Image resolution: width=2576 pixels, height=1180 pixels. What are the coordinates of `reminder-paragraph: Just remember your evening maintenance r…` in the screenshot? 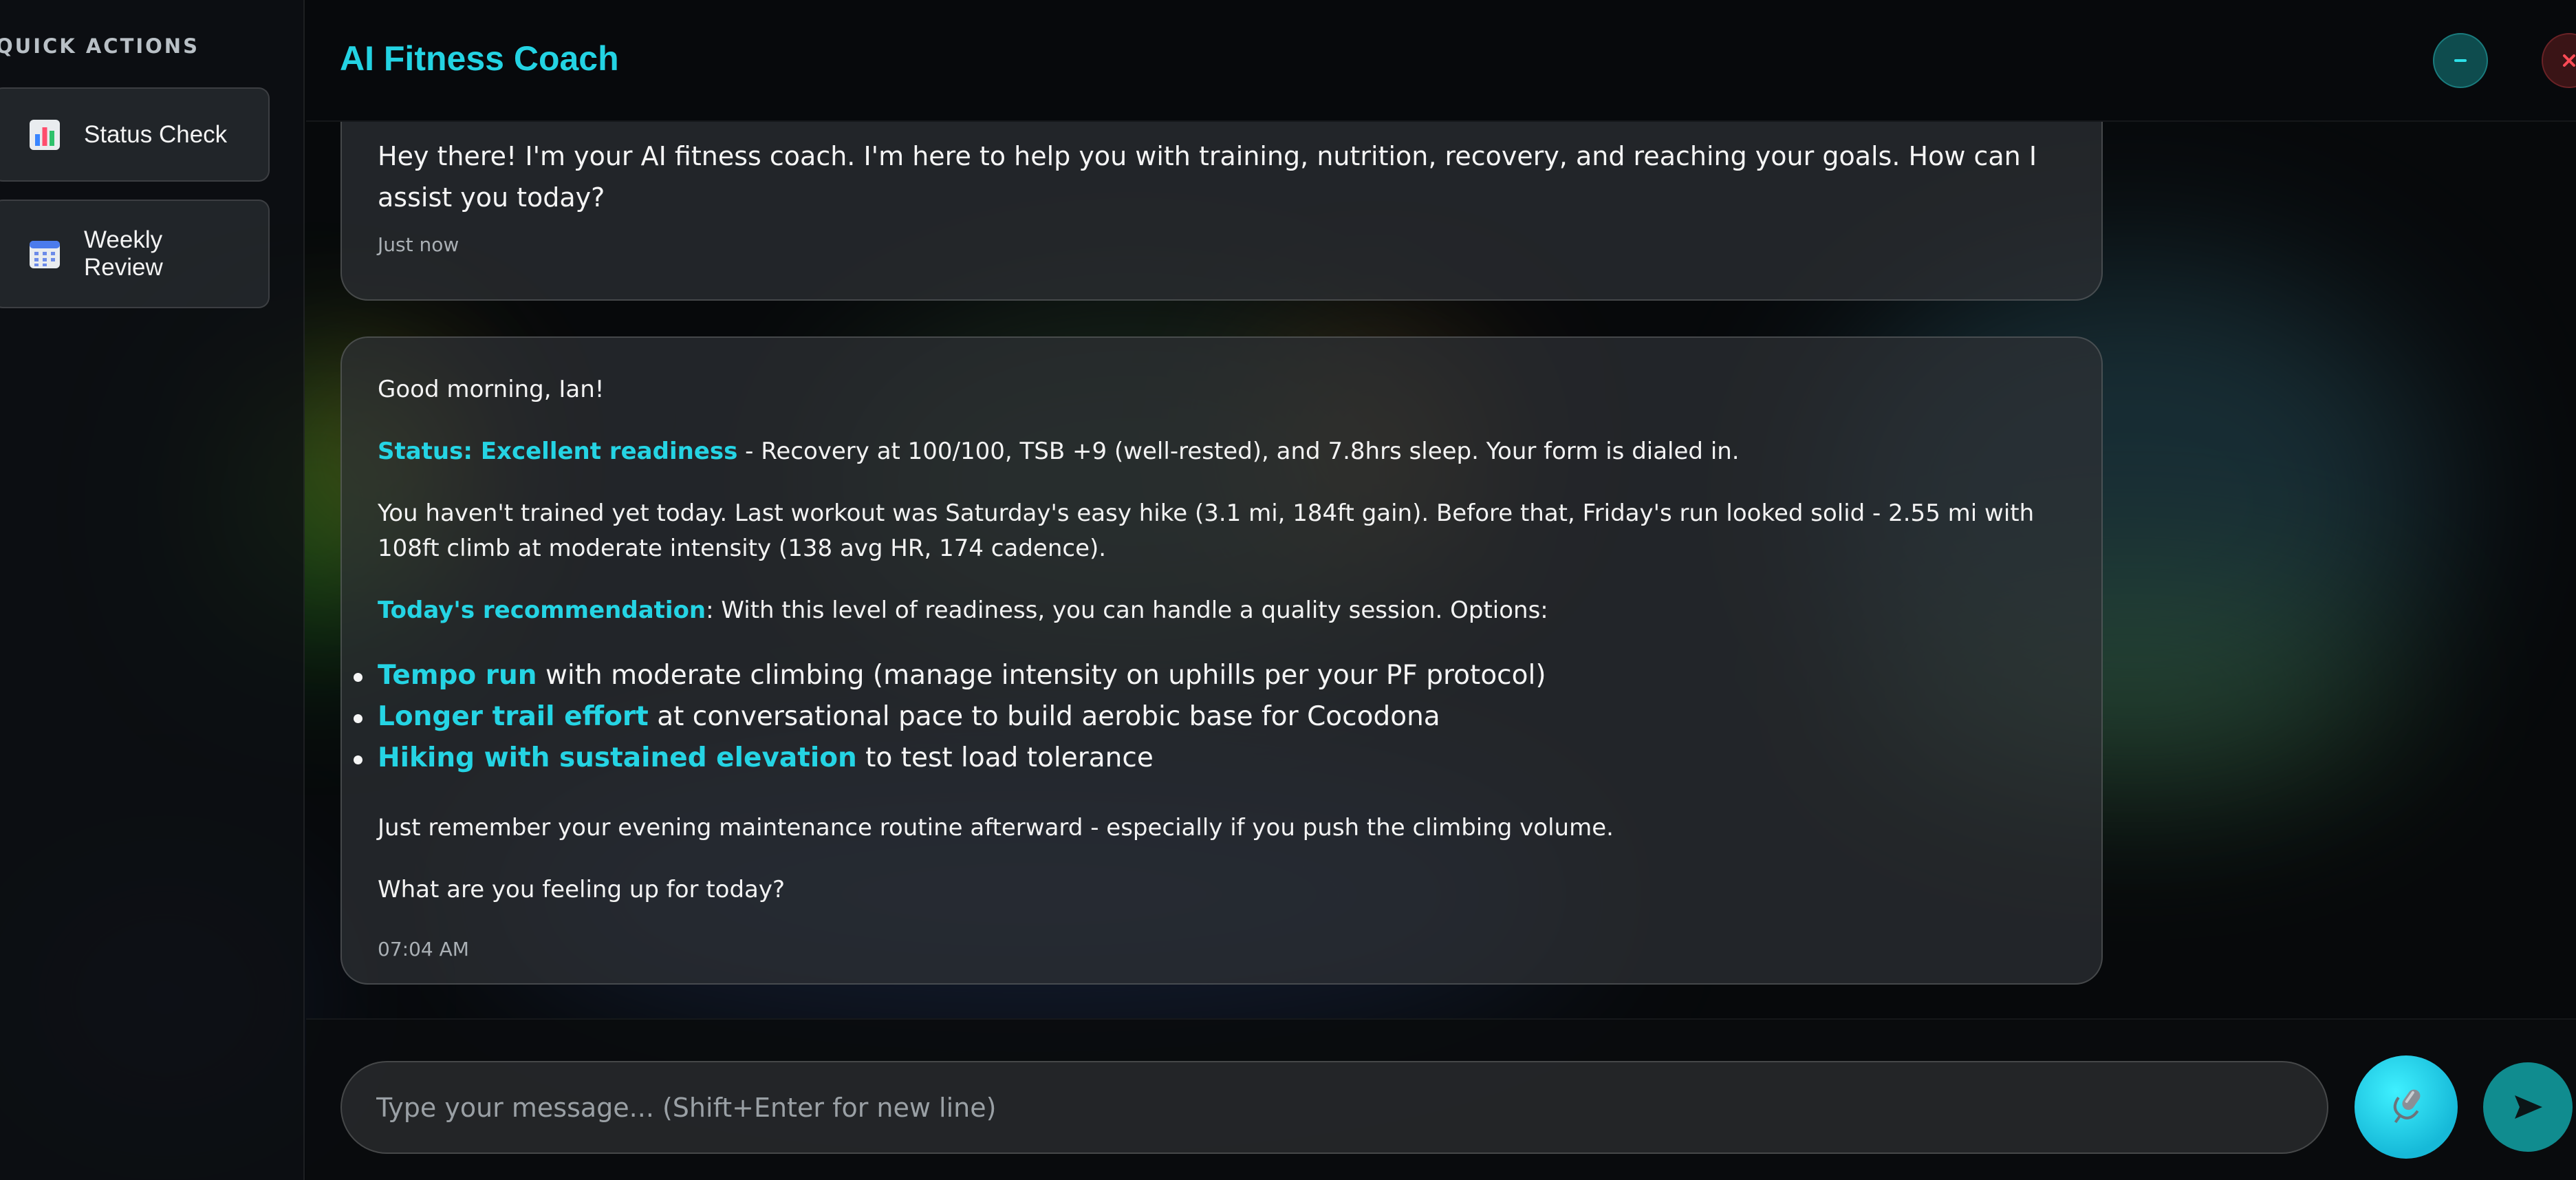 It's located at (996, 827).